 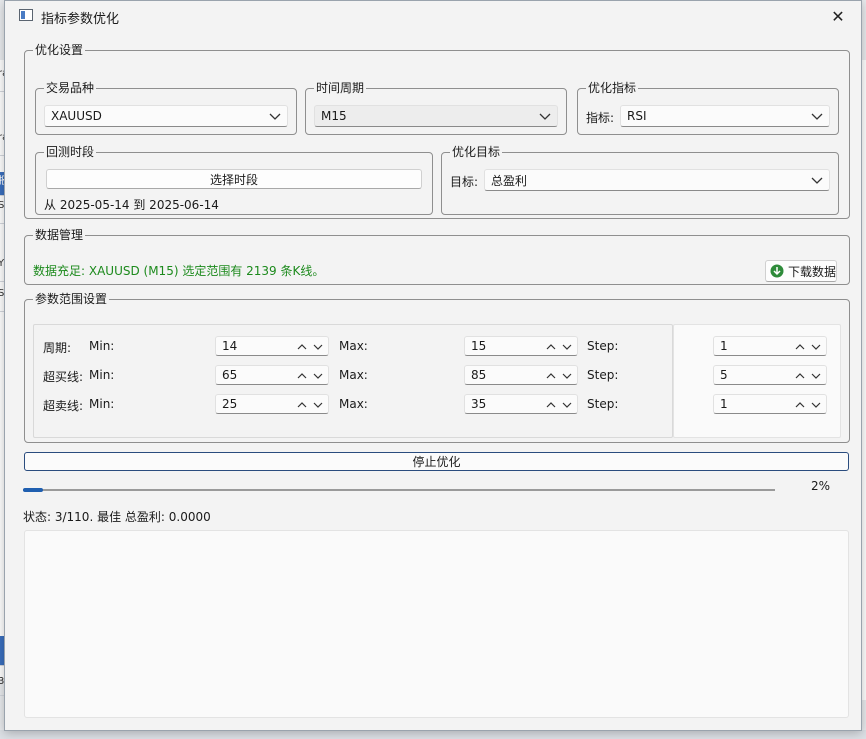 I want to click on target-combo: 总盈利, so click(x=657, y=180).